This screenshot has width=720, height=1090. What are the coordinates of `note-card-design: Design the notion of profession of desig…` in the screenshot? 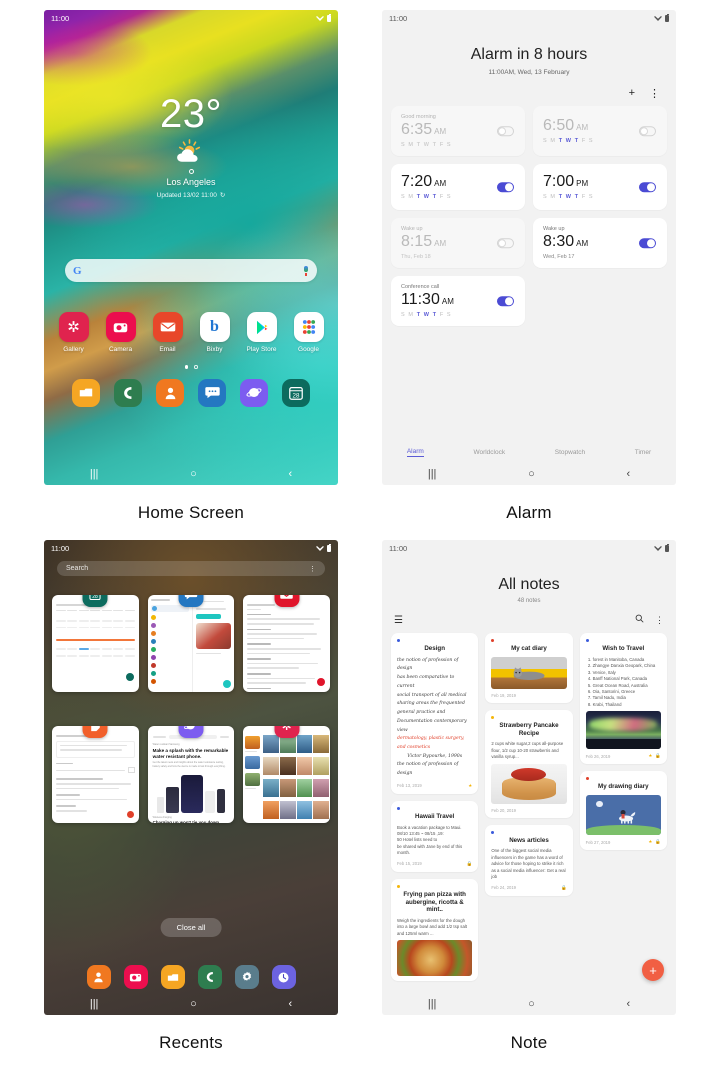 It's located at (435, 713).